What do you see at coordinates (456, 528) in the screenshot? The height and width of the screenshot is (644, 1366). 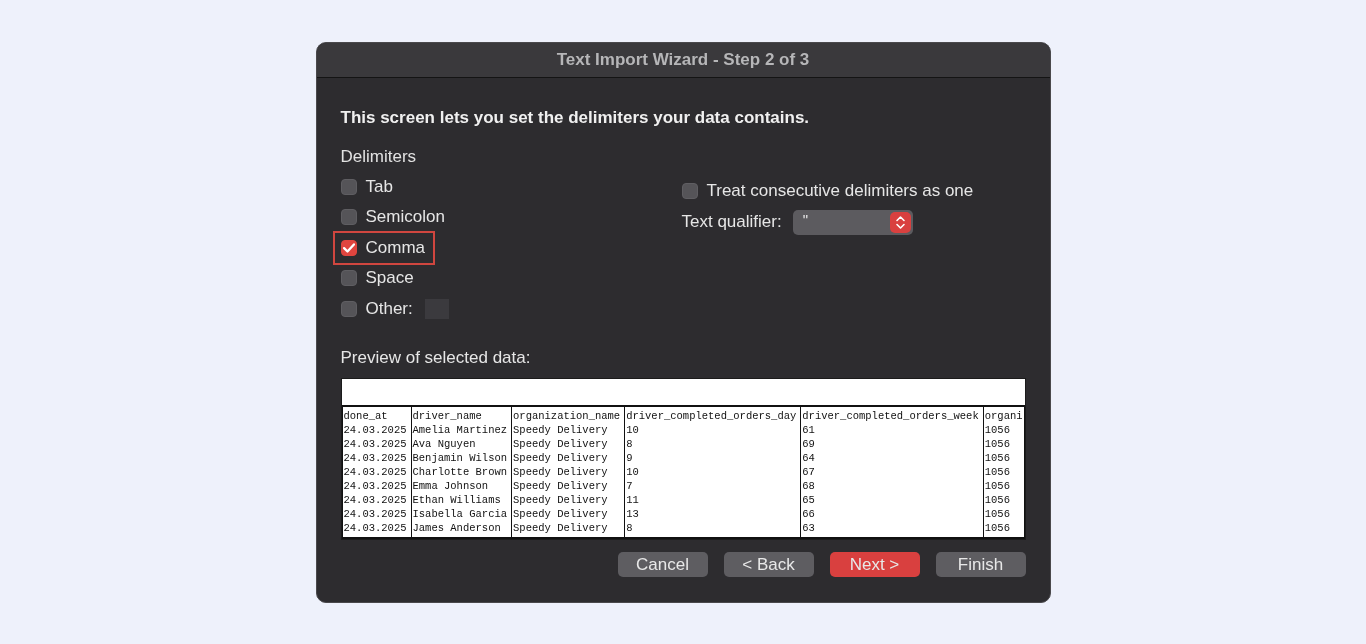 I see `table-cell-text: James Anderson` at bounding box center [456, 528].